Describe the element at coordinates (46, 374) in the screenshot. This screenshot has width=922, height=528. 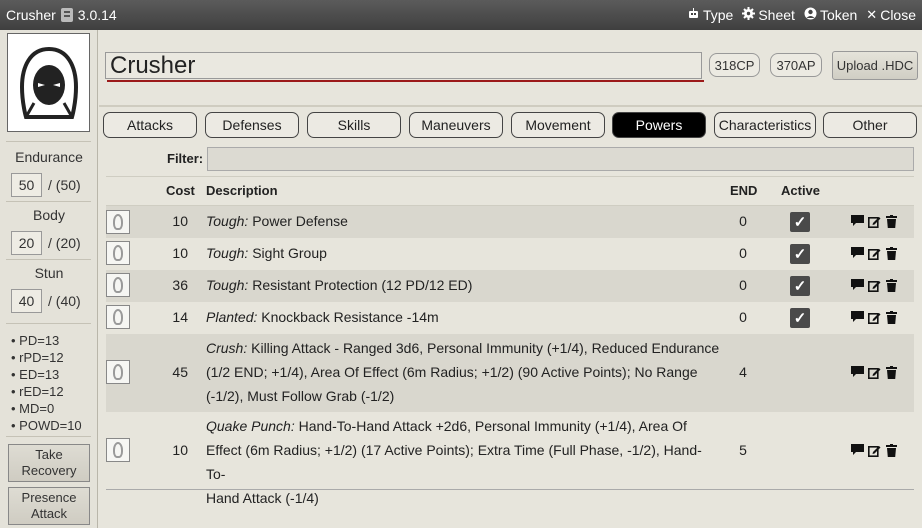
I see `defense-item: ED=13` at that location.